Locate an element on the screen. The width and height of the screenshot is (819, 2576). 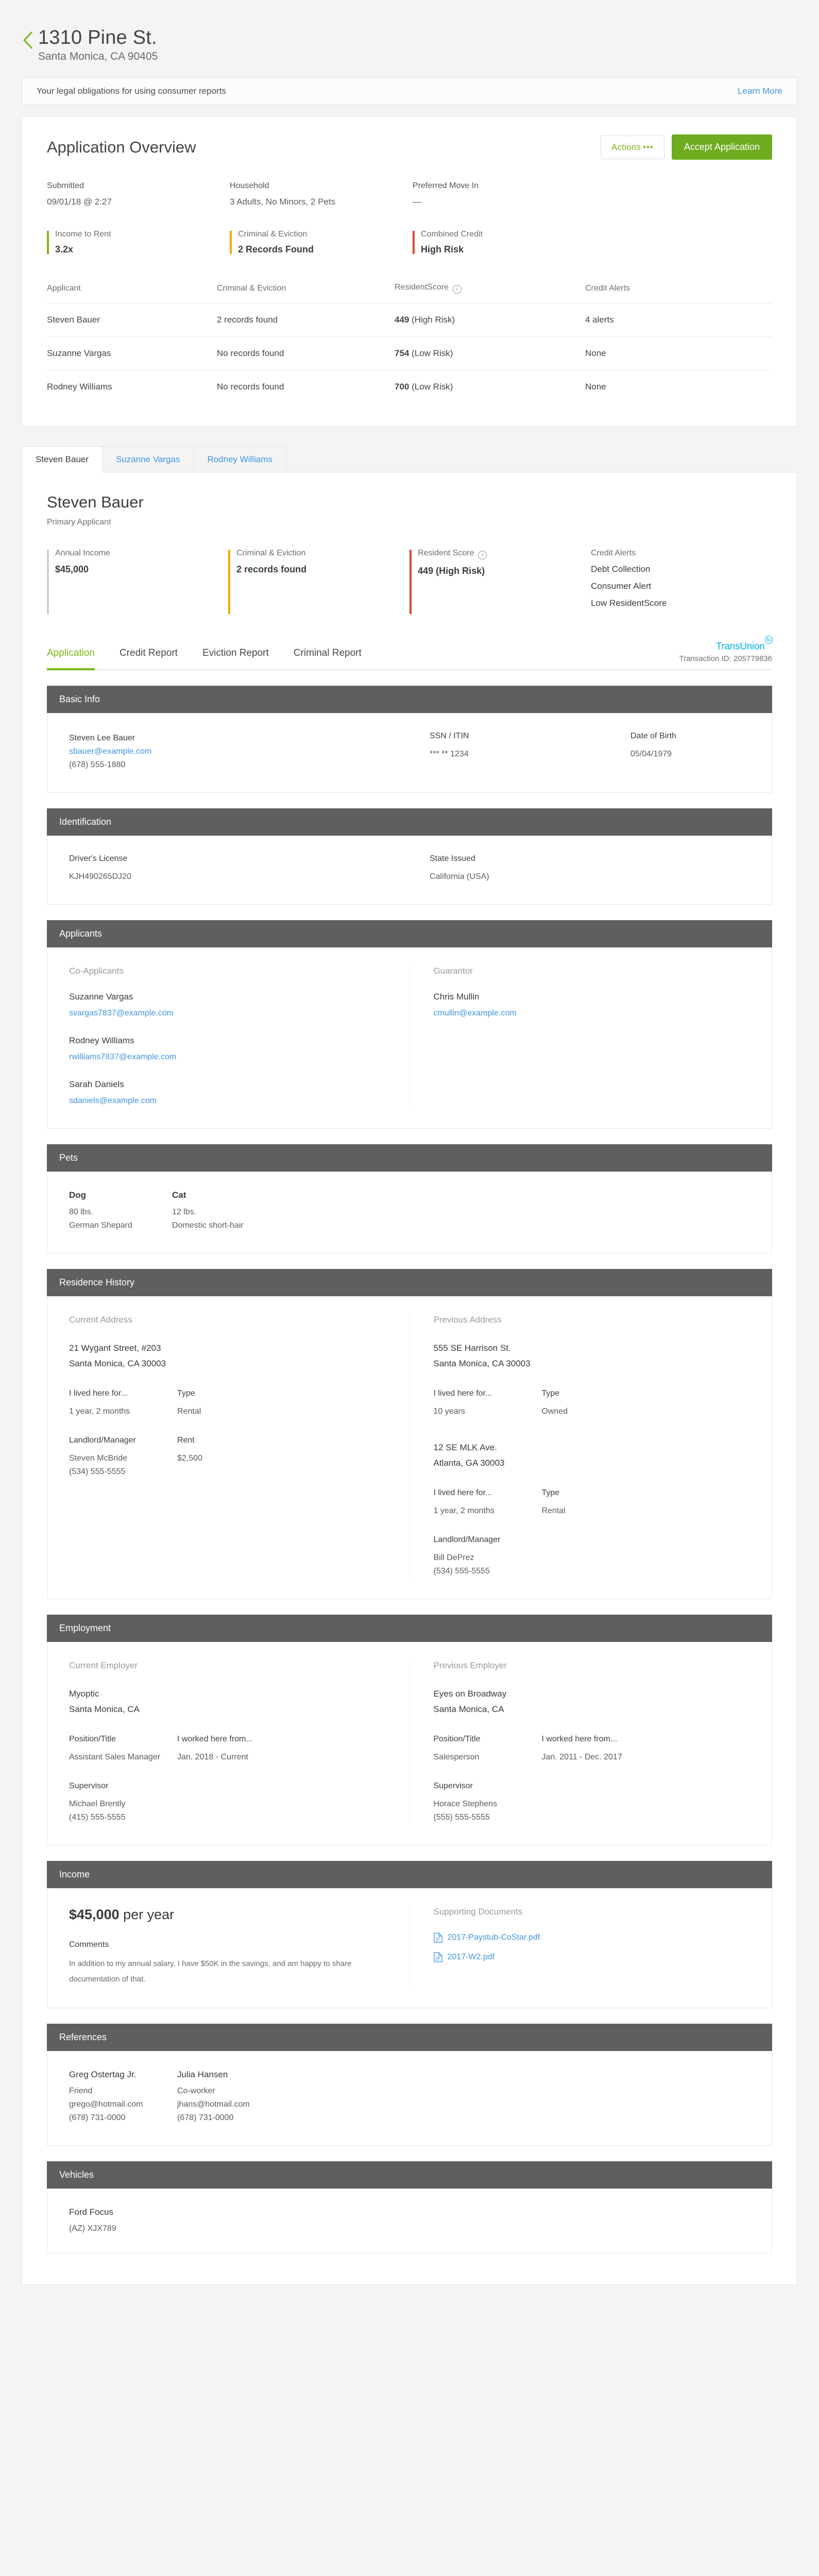
comments-label: Comments is located at coordinates (89, 1945).